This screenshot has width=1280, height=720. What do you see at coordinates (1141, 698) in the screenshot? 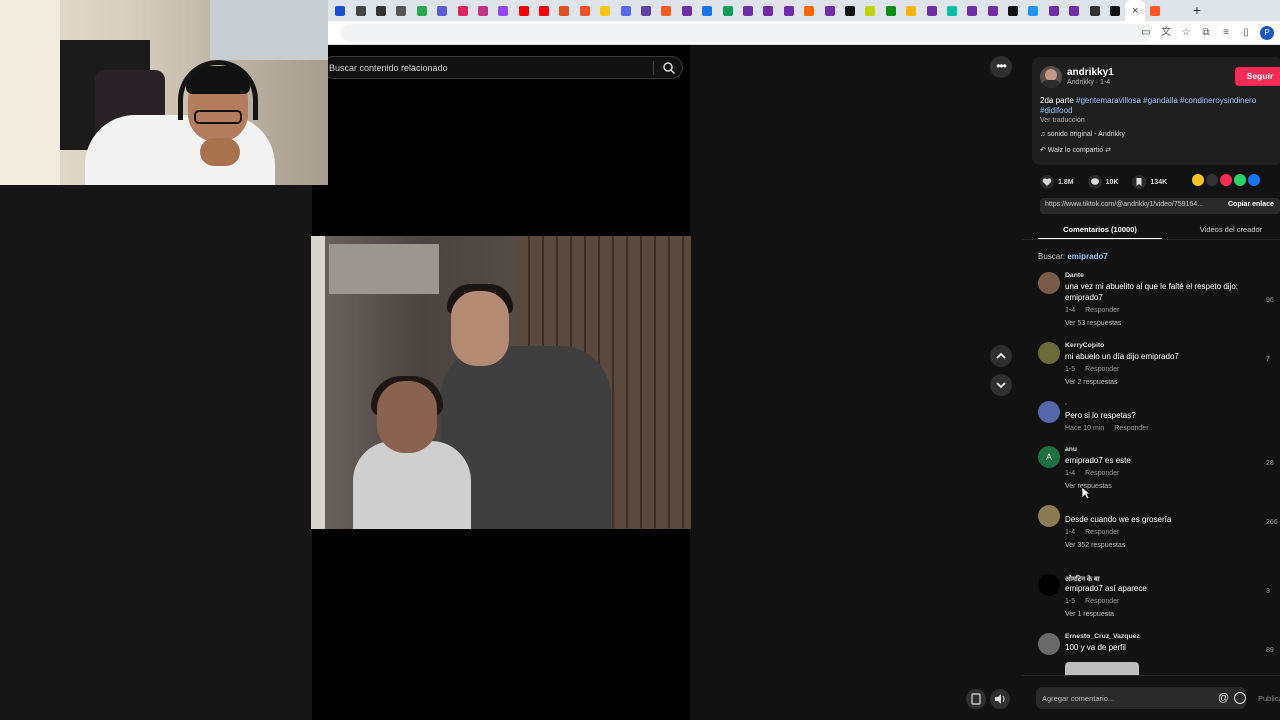
I see `comment-input` at bounding box center [1141, 698].